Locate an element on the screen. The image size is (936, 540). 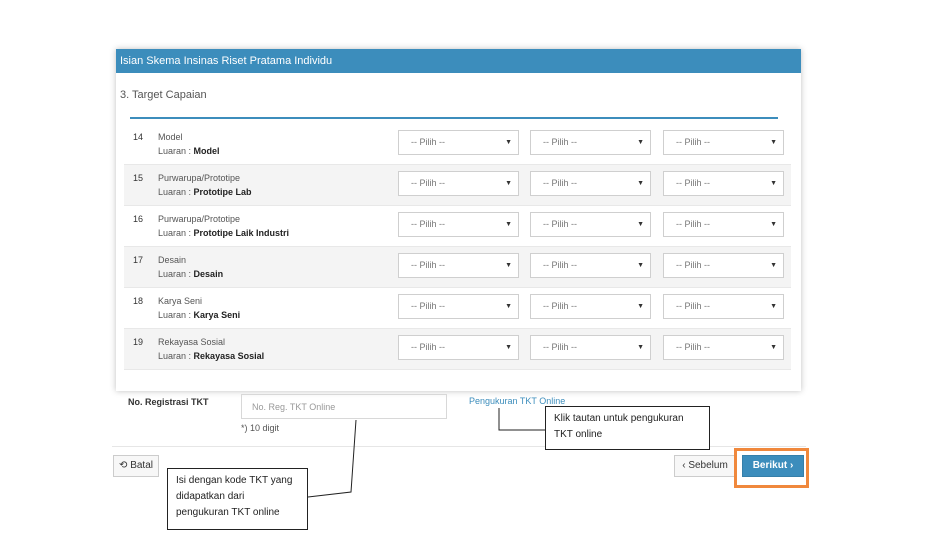
callout-leader-lines is located at coordinates (426, 453).